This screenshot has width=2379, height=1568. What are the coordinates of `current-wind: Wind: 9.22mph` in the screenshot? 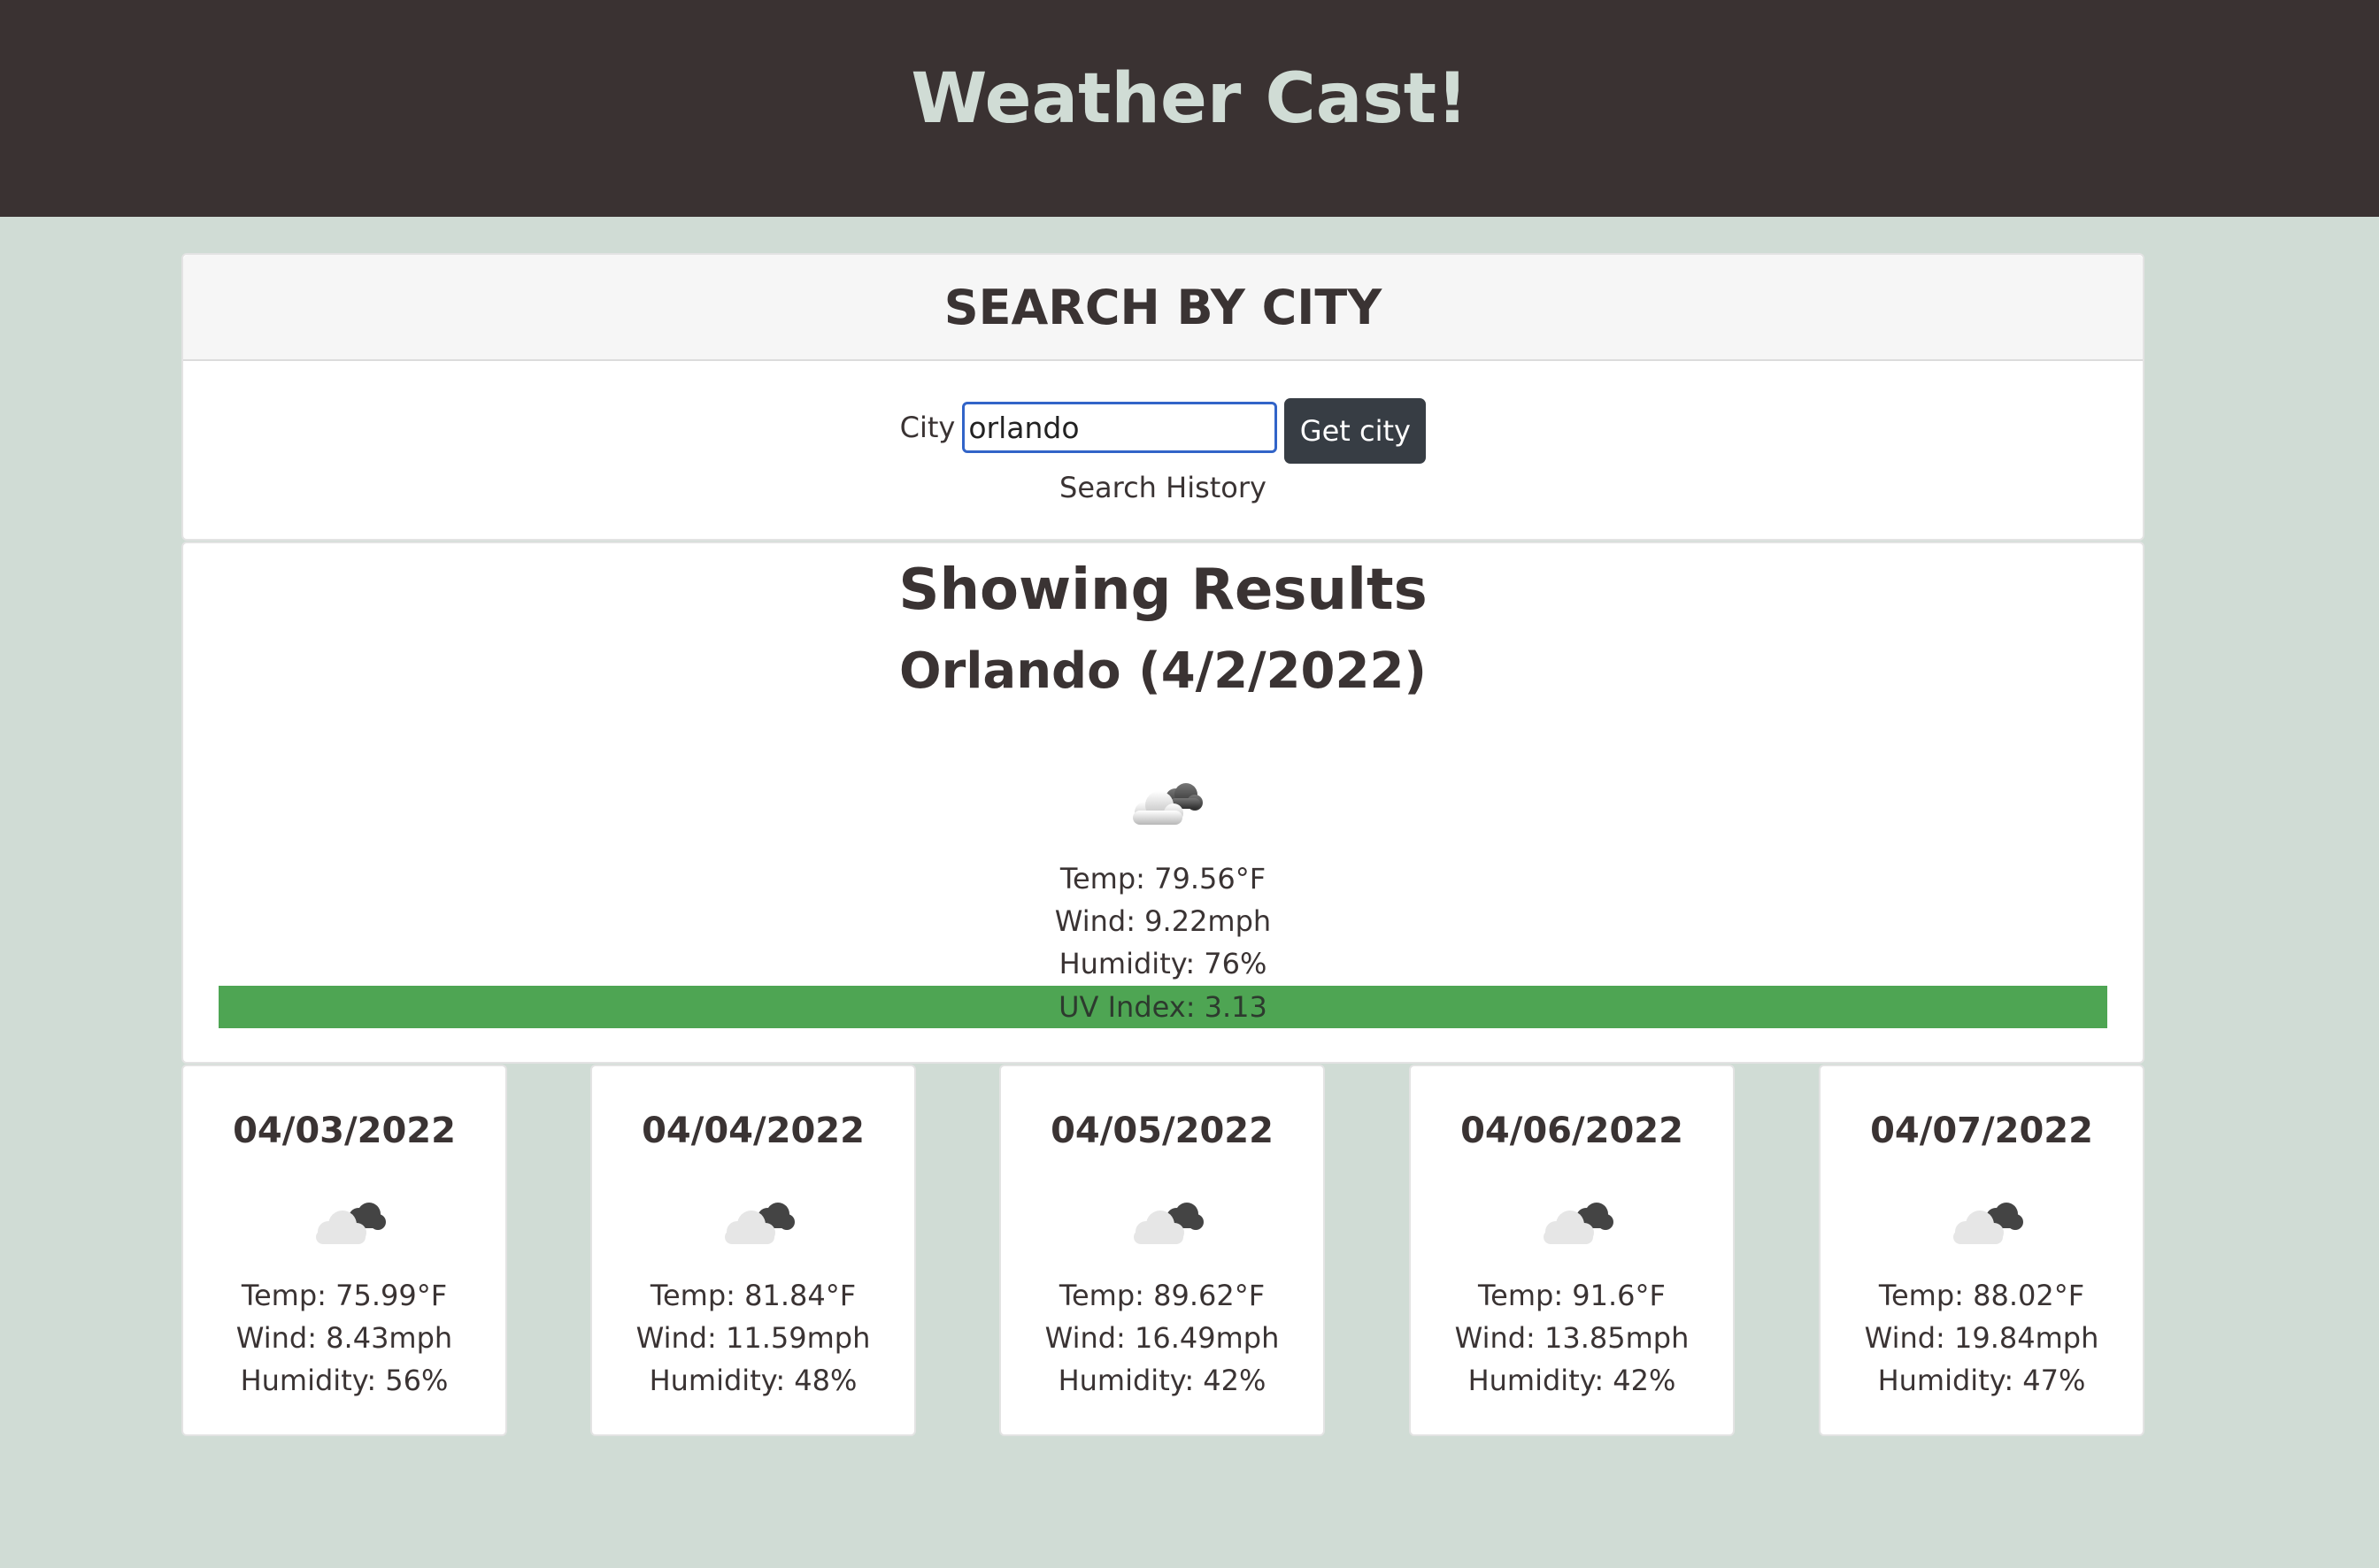 It's located at (1163, 921).